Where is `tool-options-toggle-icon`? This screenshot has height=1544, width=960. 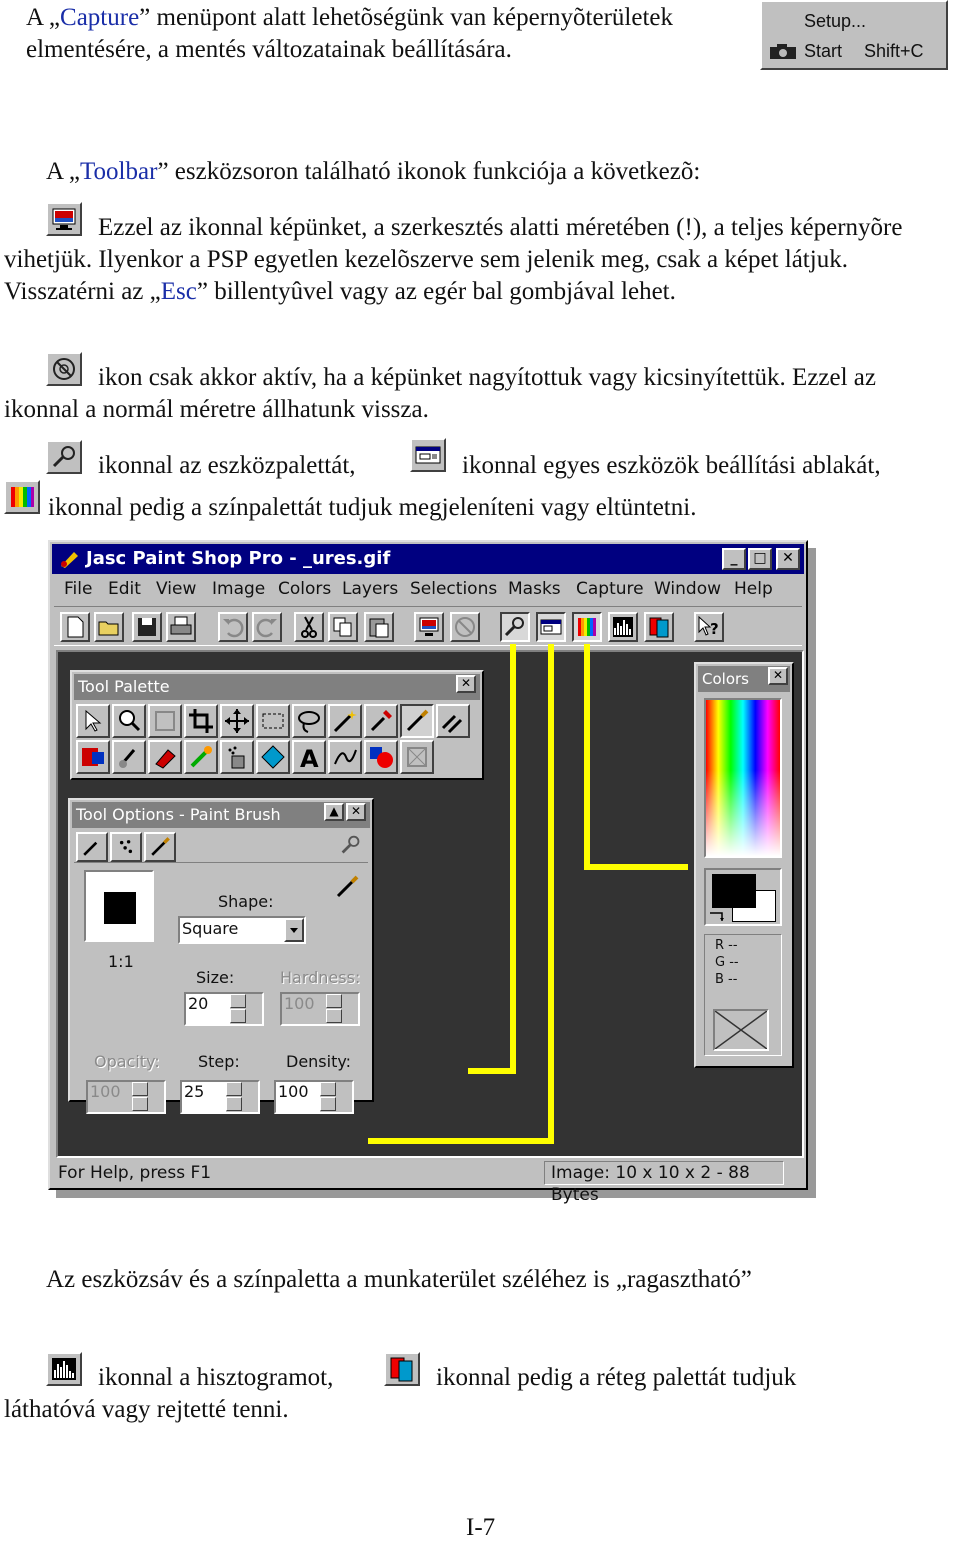 tool-options-toggle-icon is located at coordinates (551, 627).